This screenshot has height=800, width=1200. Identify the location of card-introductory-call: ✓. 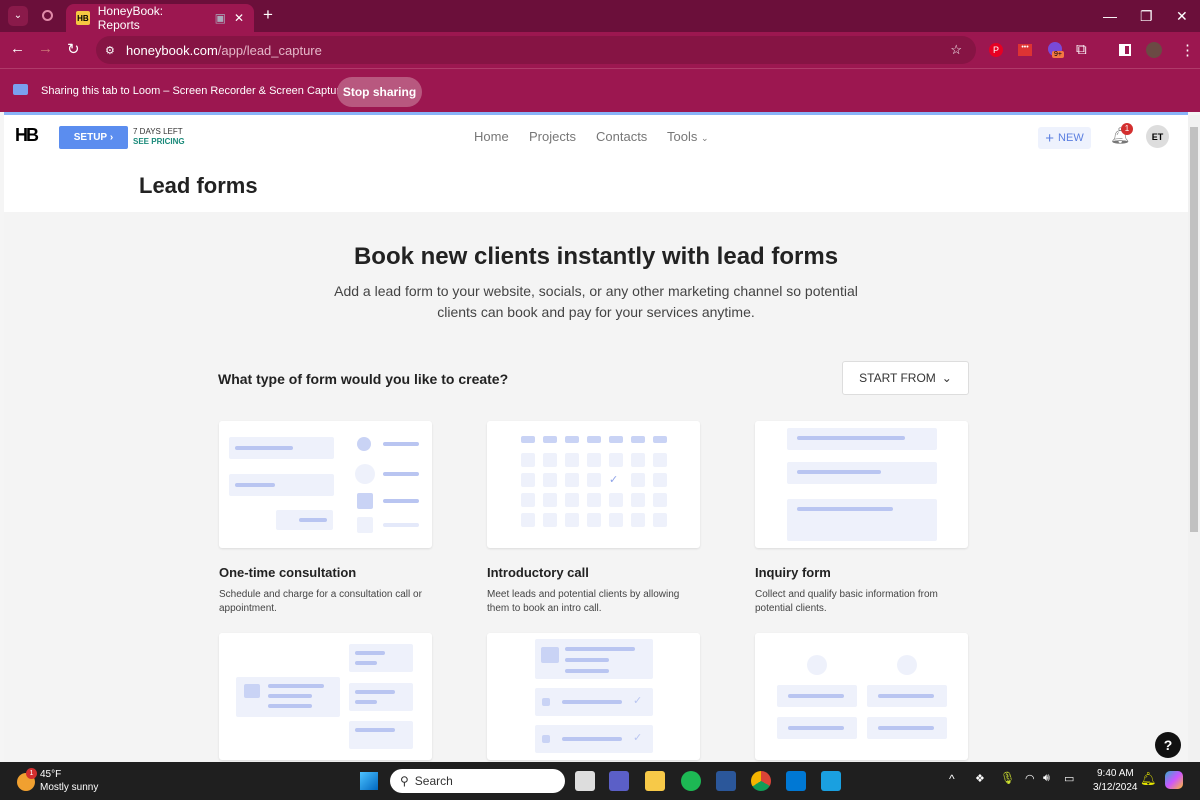
(593, 484).